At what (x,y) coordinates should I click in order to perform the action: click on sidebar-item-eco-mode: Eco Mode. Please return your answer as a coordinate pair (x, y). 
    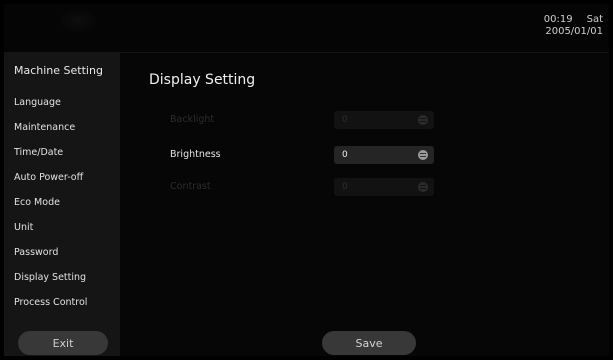
    Looking at the image, I should click on (37, 202).